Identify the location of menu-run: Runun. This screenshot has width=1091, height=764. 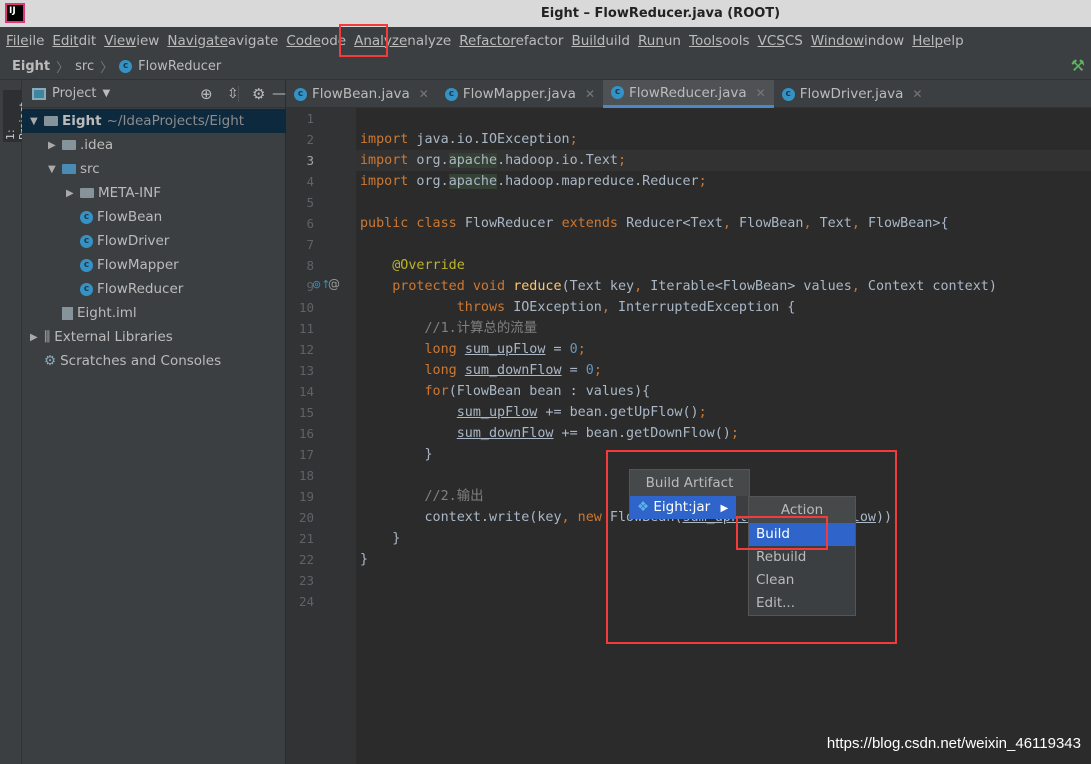
(659, 41).